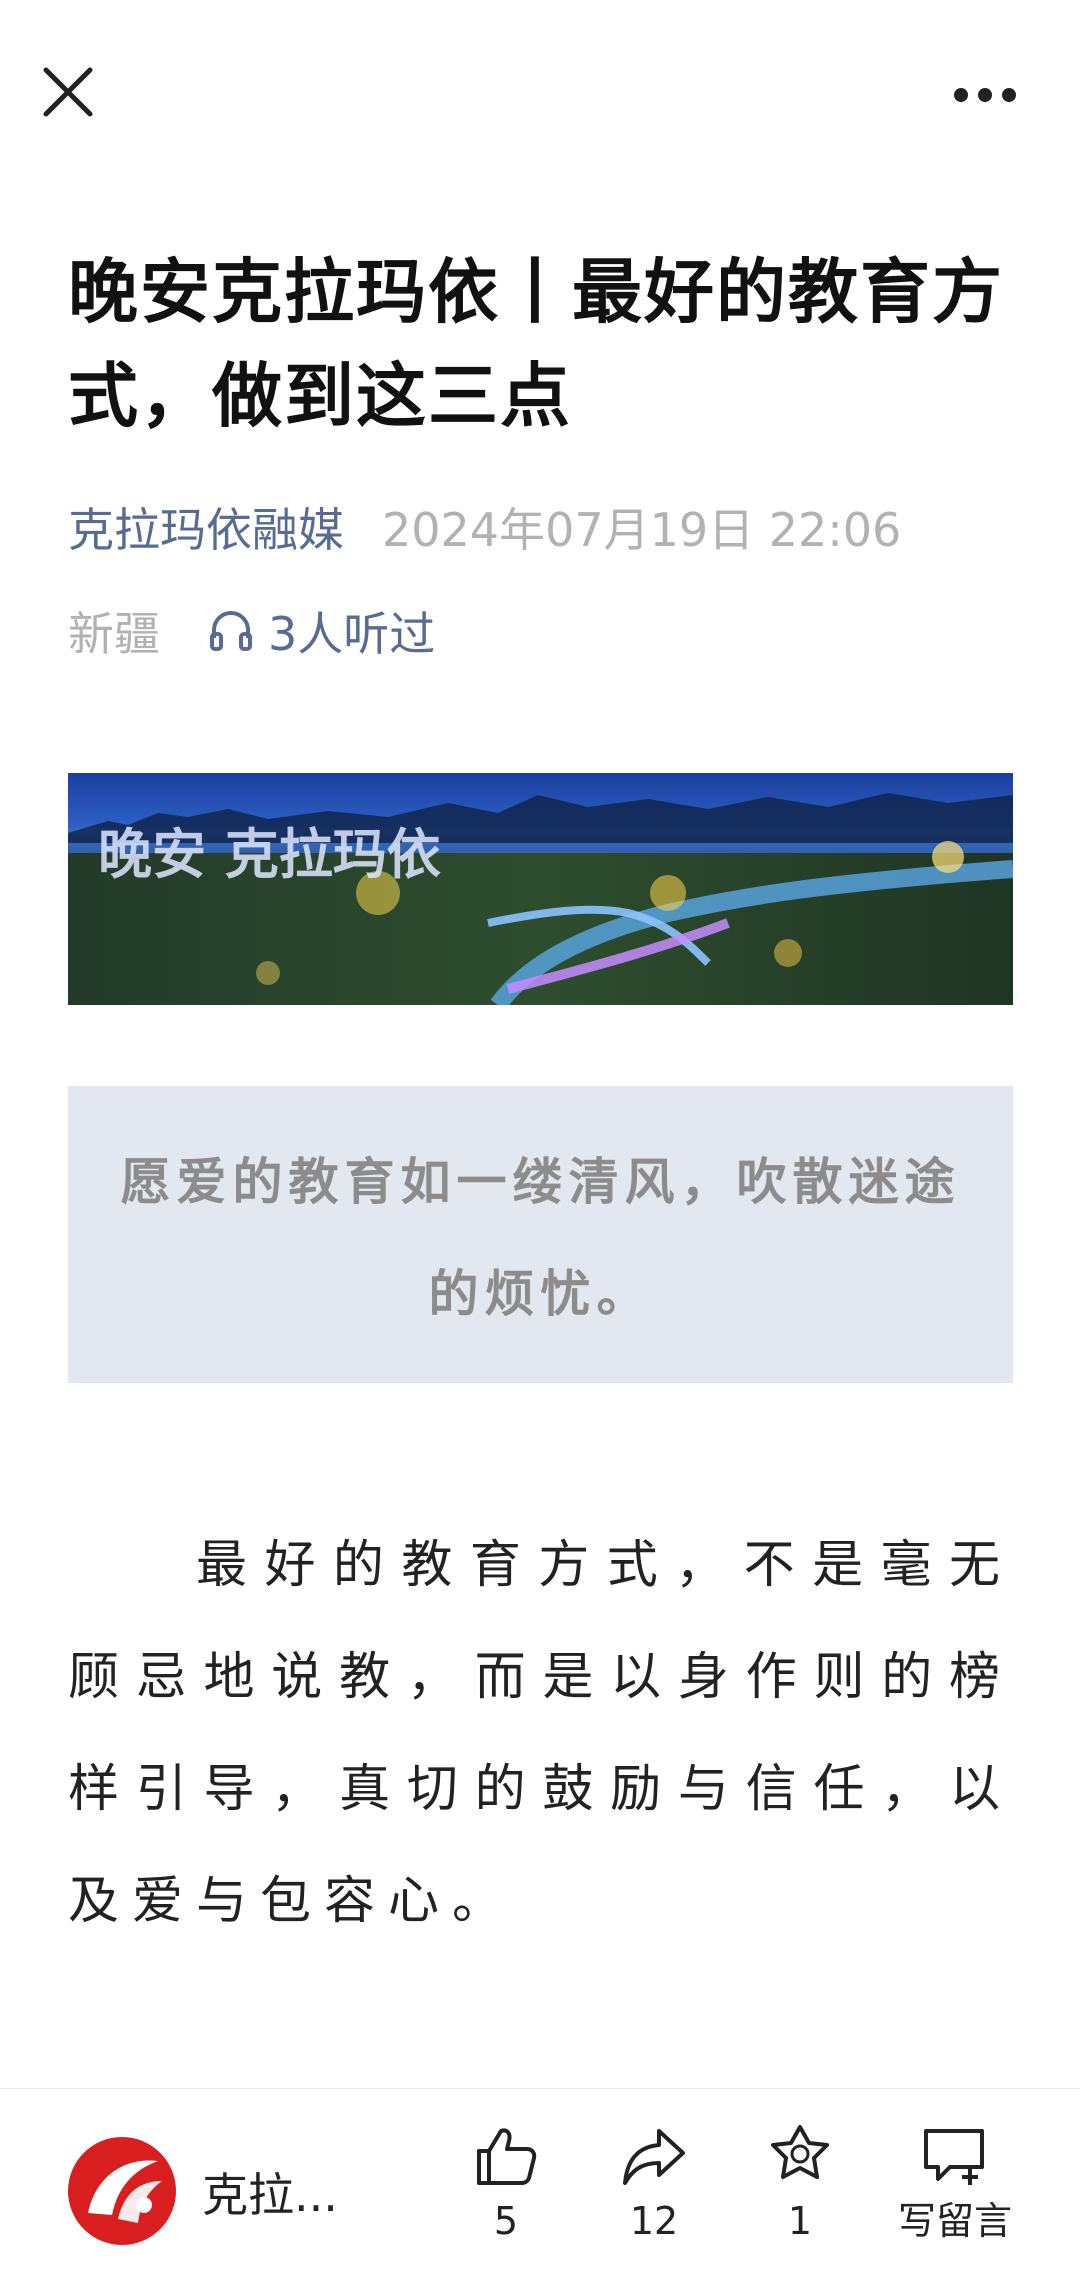 The width and height of the screenshot is (1080, 2287). I want to click on more-icon, so click(985, 95).